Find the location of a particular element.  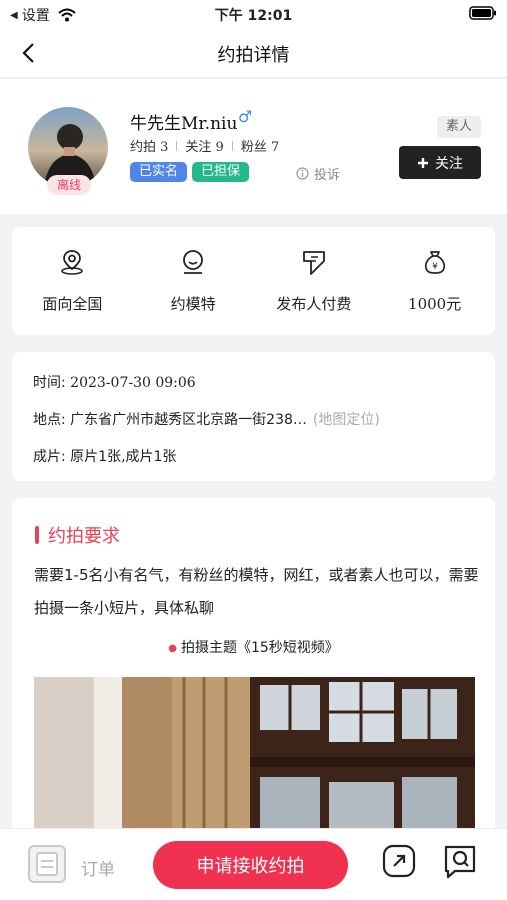

payment-icon is located at coordinates (313, 263).